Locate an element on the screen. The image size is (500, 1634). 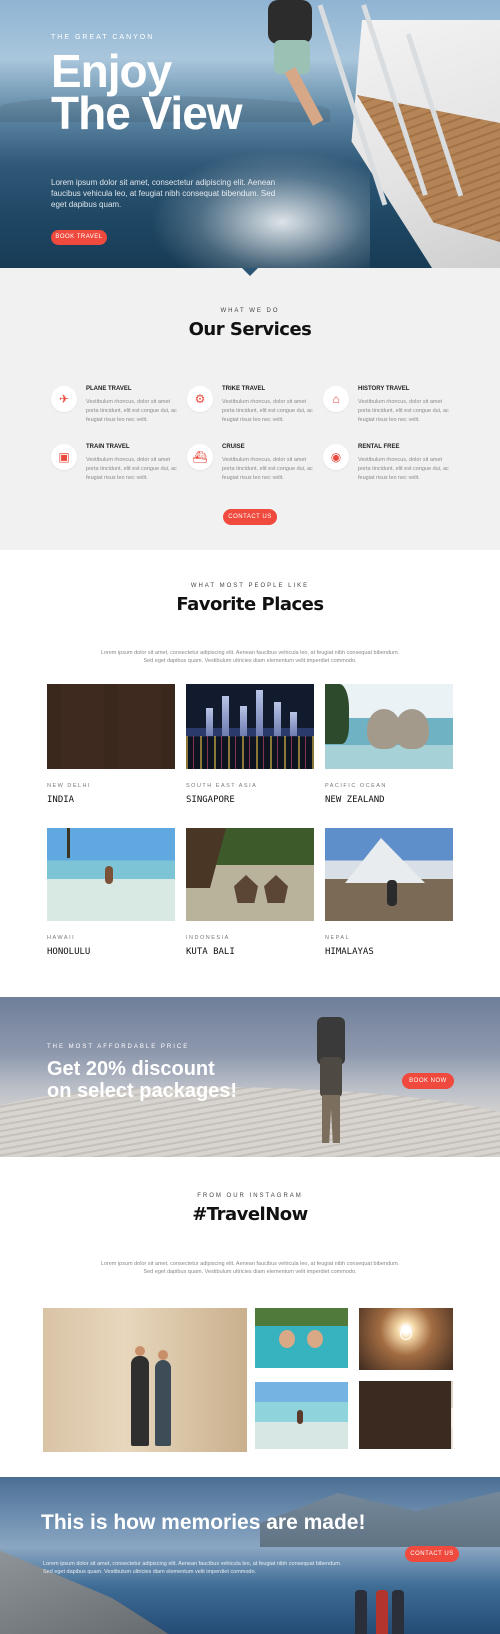
place-card: PACIFIC OCEAN NEW ZEALAND is located at coordinates (389, 744).